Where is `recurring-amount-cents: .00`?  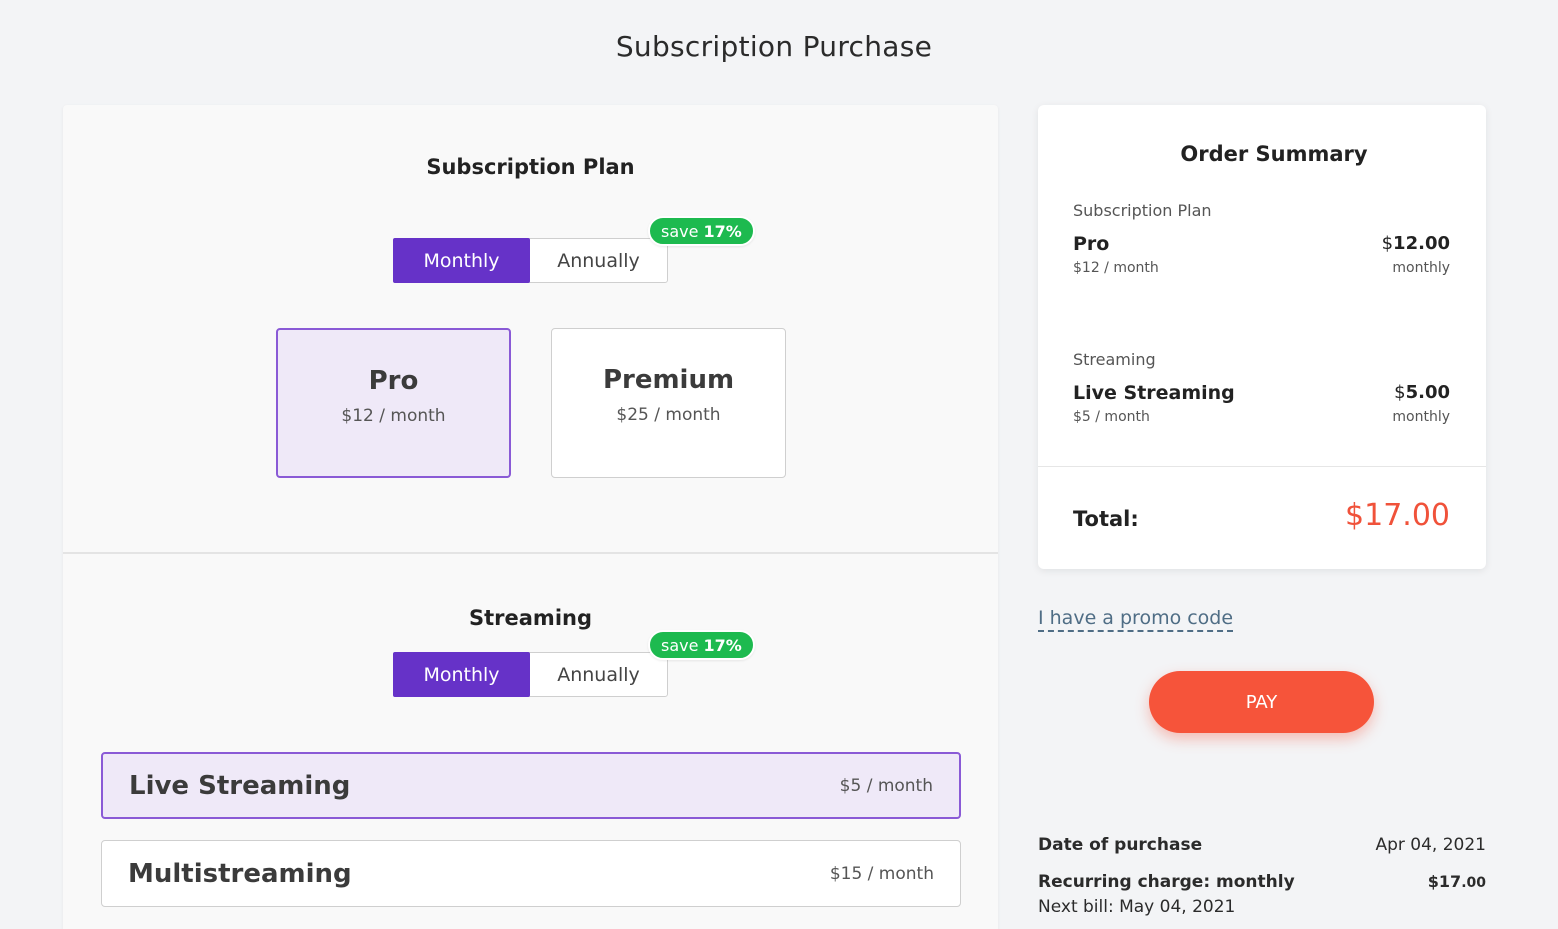 recurring-amount-cents: .00 is located at coordinates (1473, 883).